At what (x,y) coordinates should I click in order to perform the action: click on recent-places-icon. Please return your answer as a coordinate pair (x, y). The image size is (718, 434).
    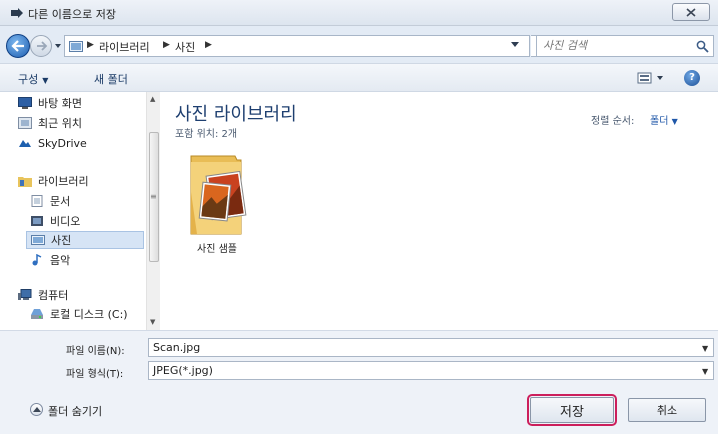
    Looking at the image, I should click on (25, 123).